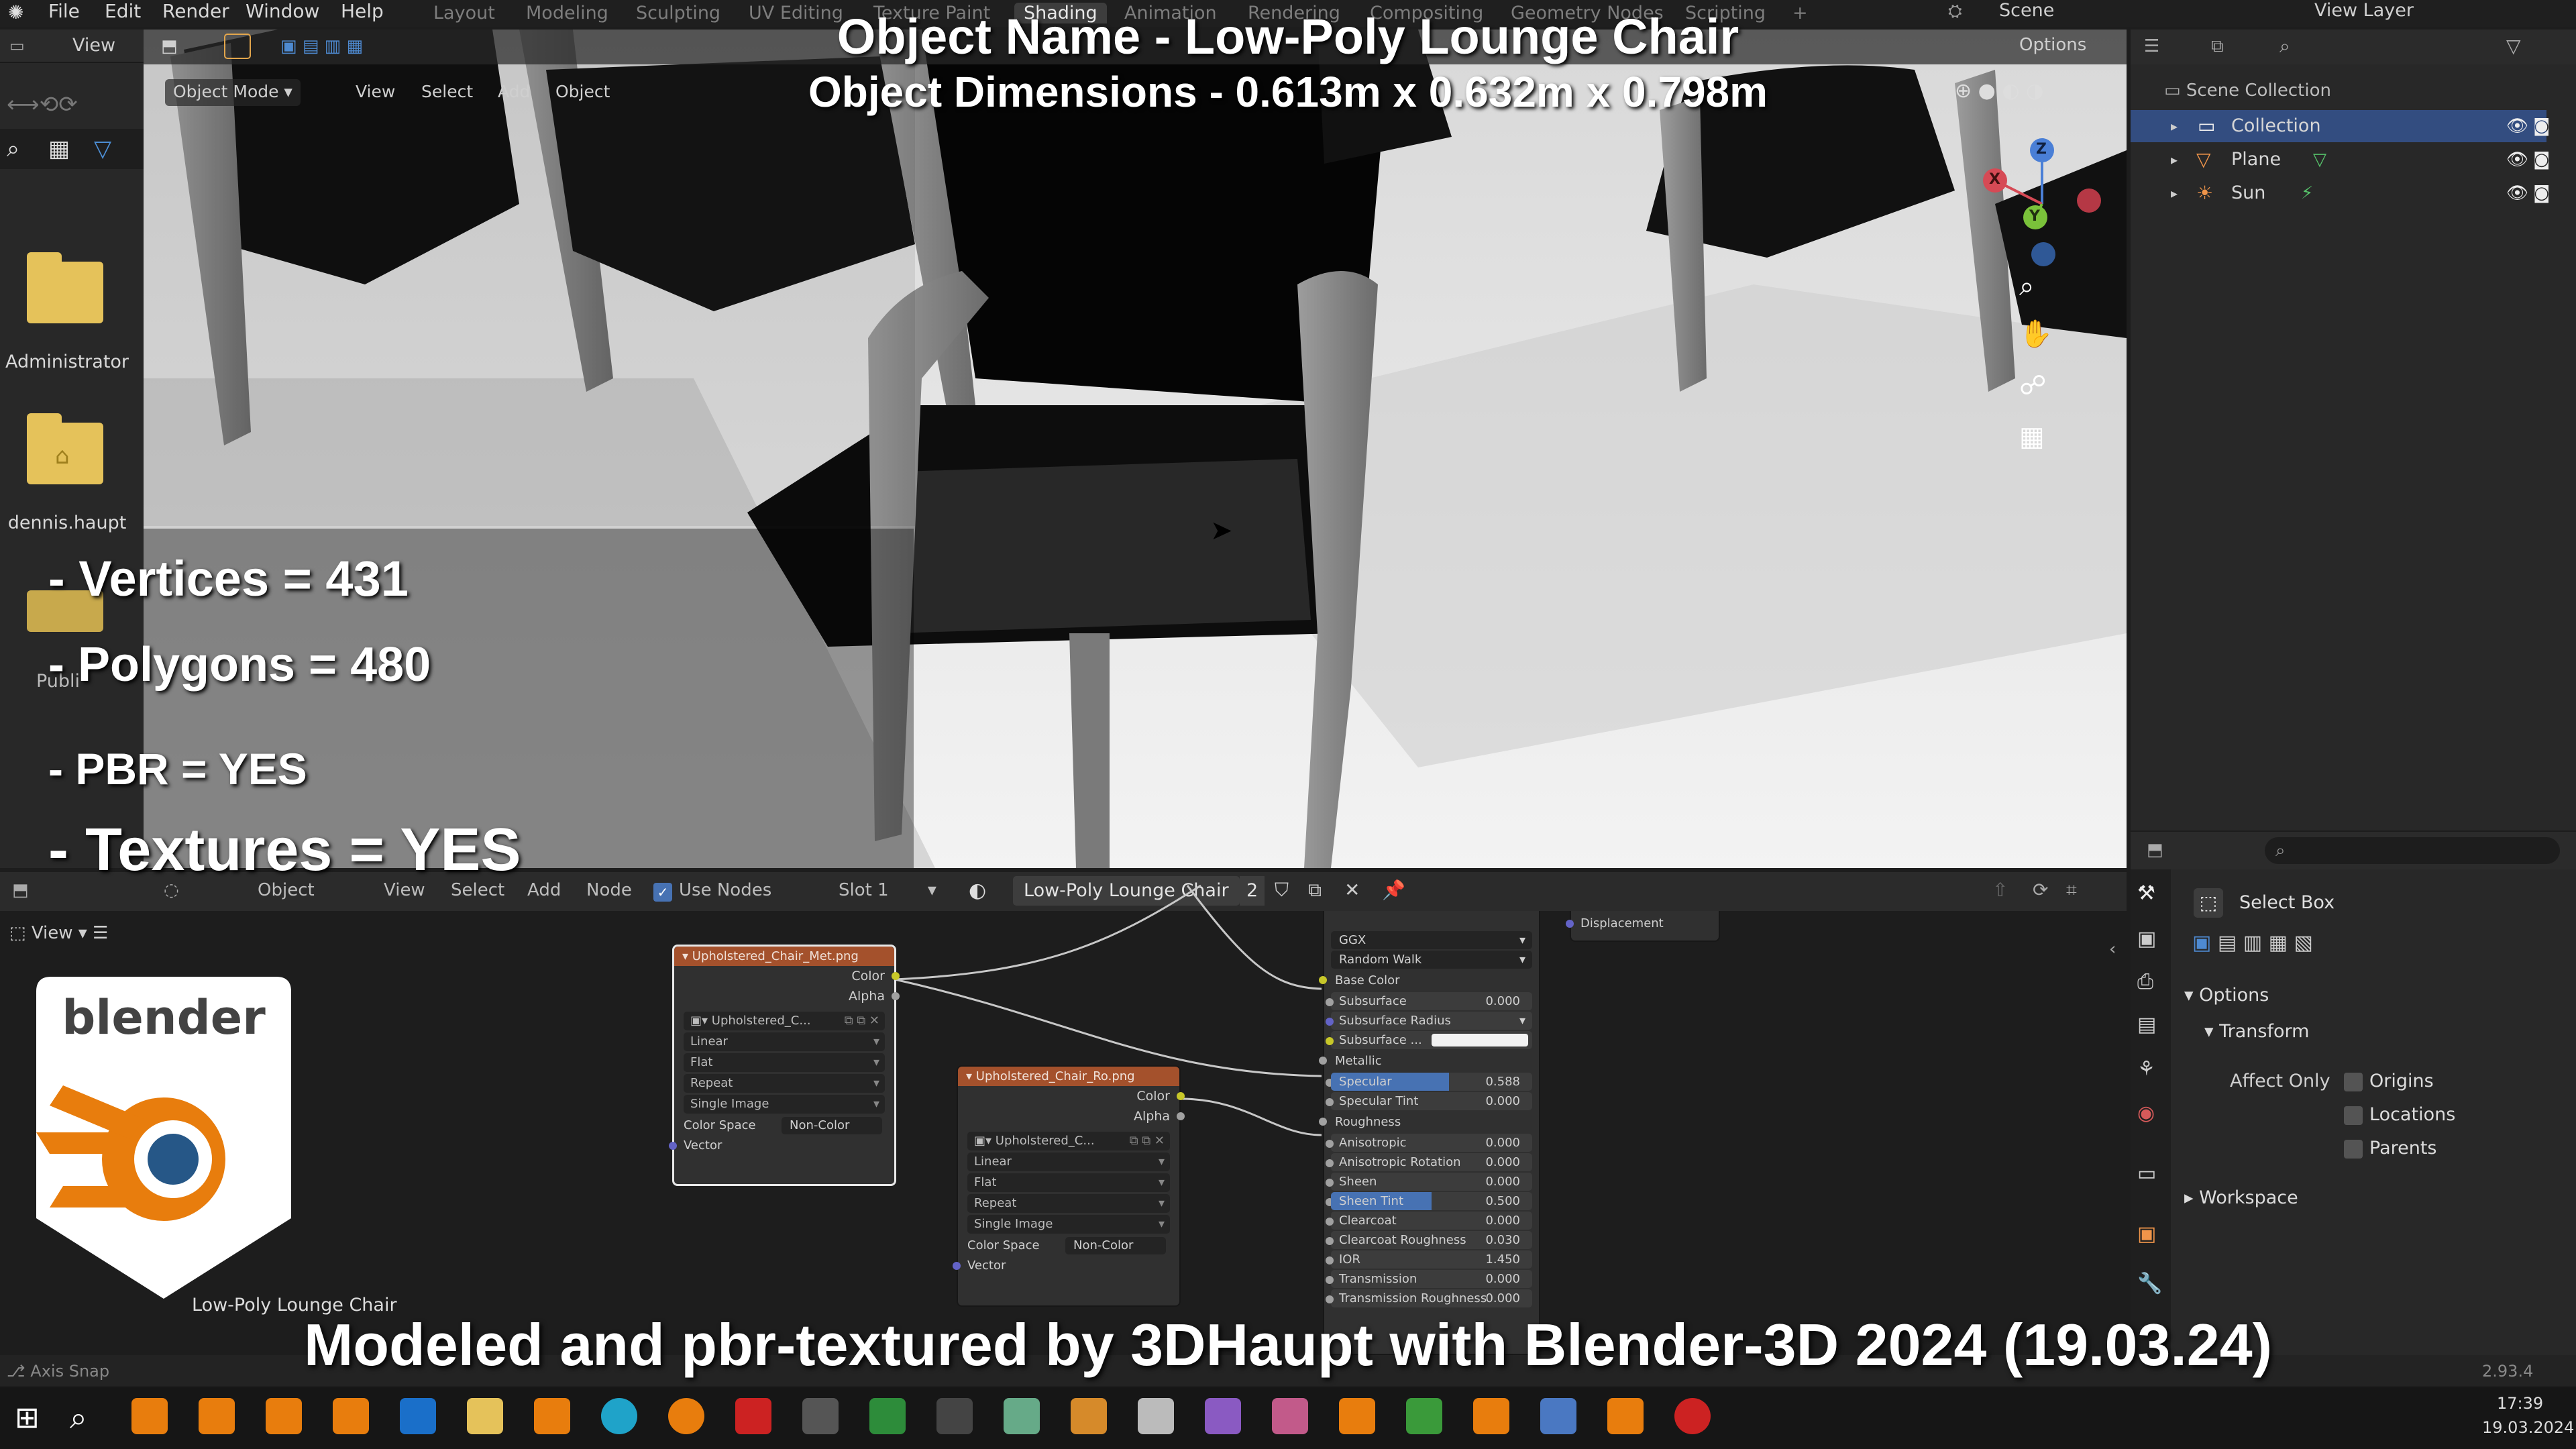 The width and height of the screenshot is (2576, 1449). I want to click on bsdf-input-sheen-tint: Sheen Tint 0.500, so click(1429, 1201).